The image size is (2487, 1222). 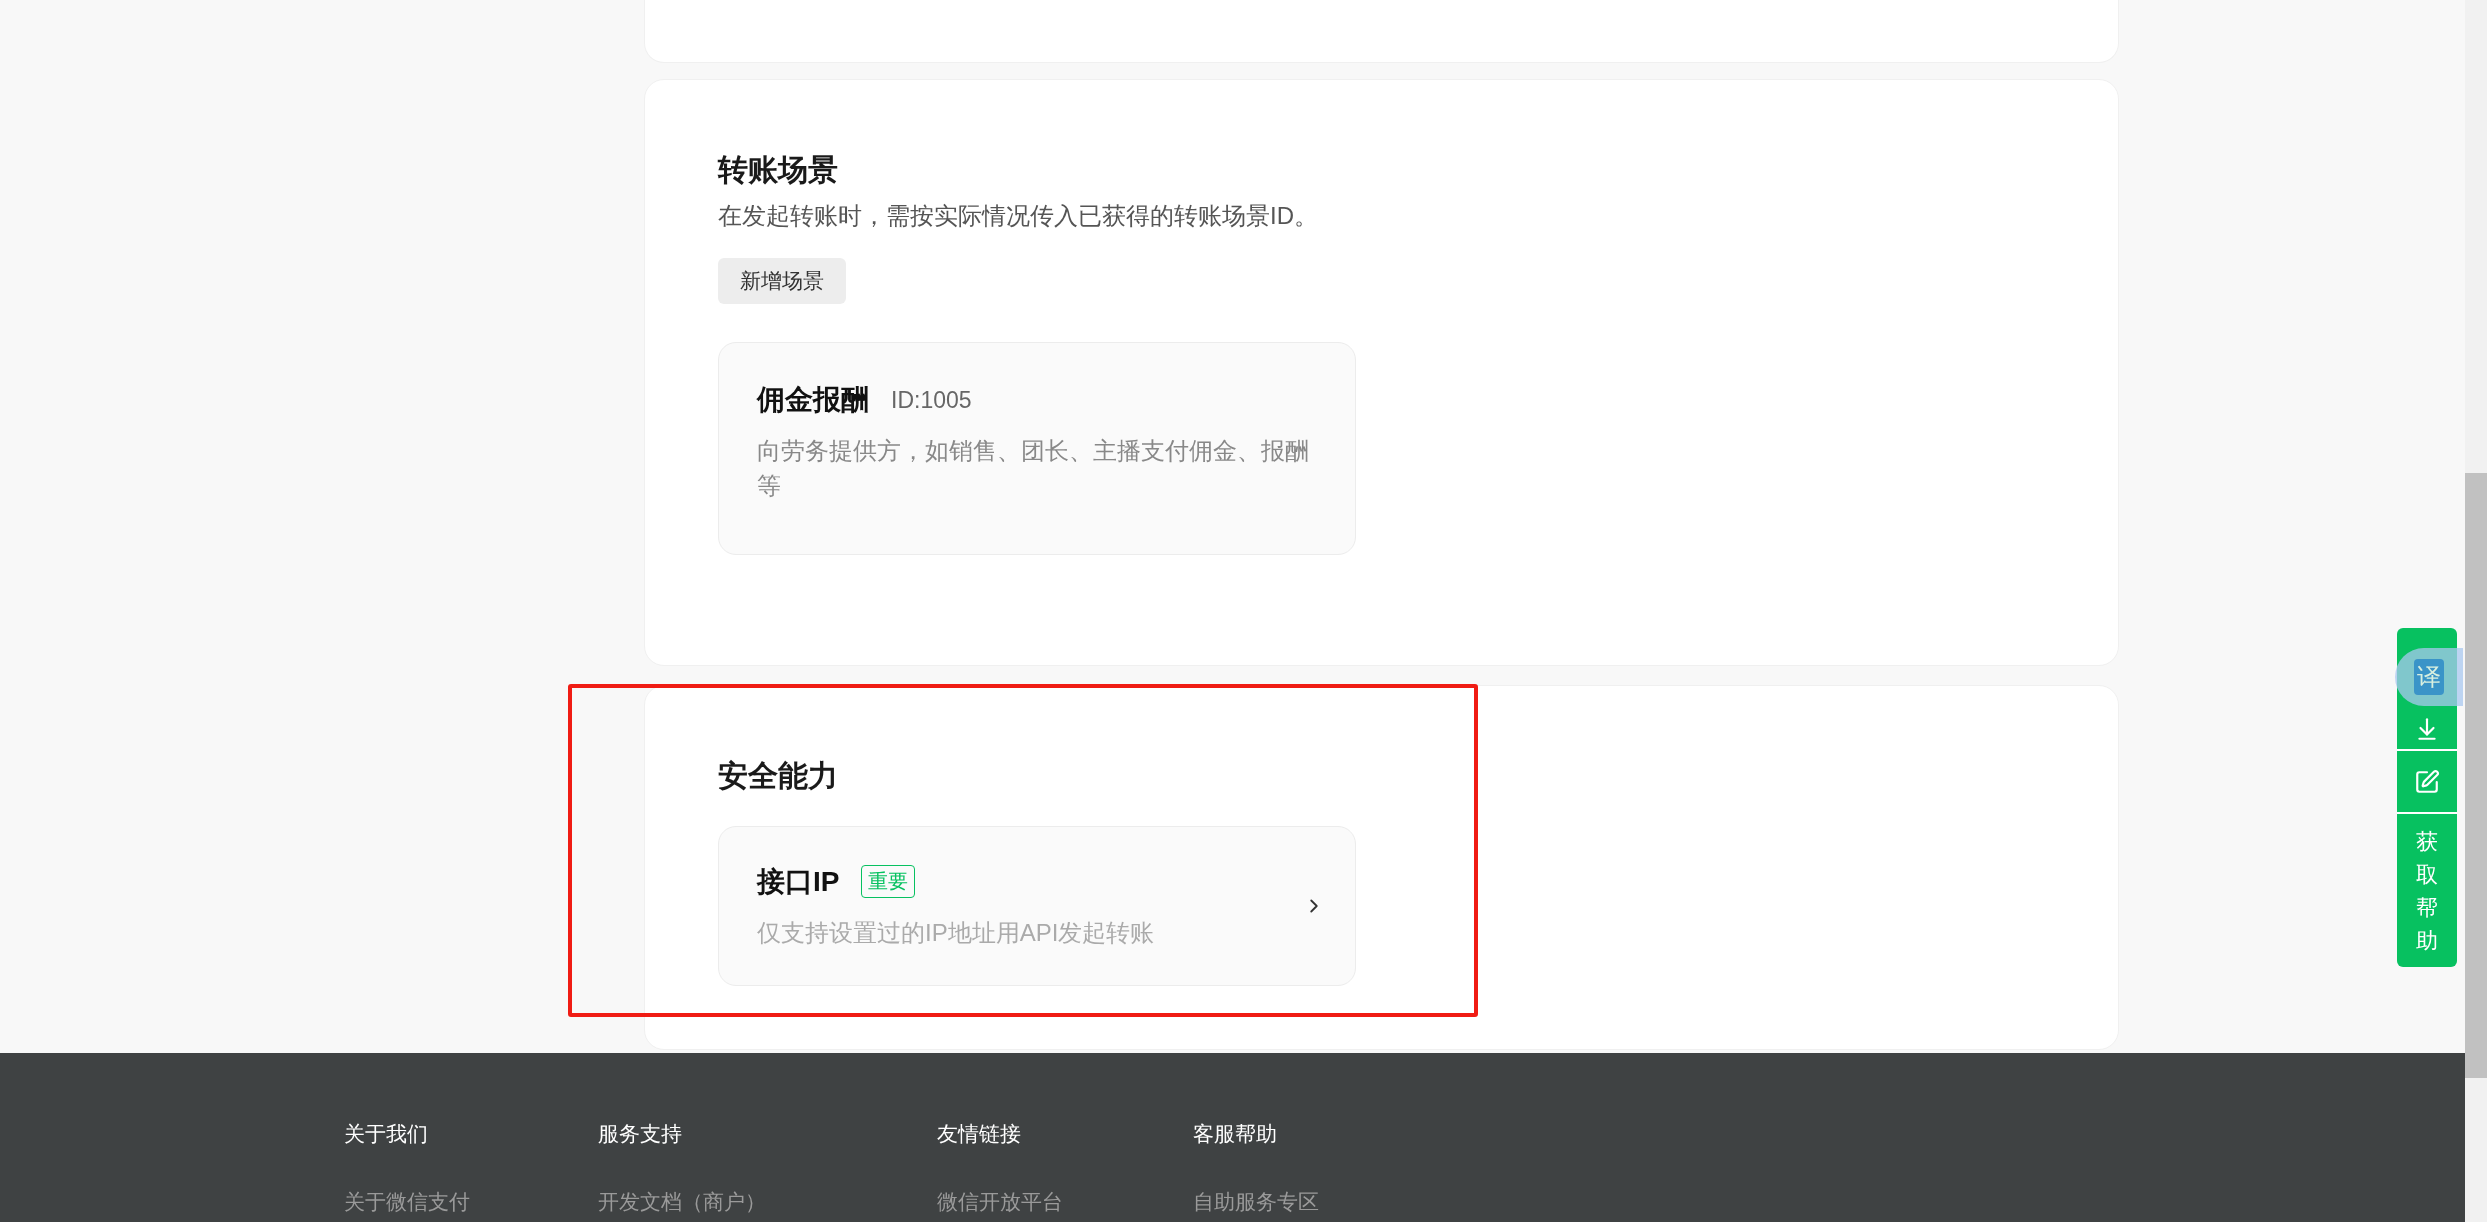 I want to click on scene-description: 仅支持设置过的IP地址用API发起转账, so click(x=956, y=932).